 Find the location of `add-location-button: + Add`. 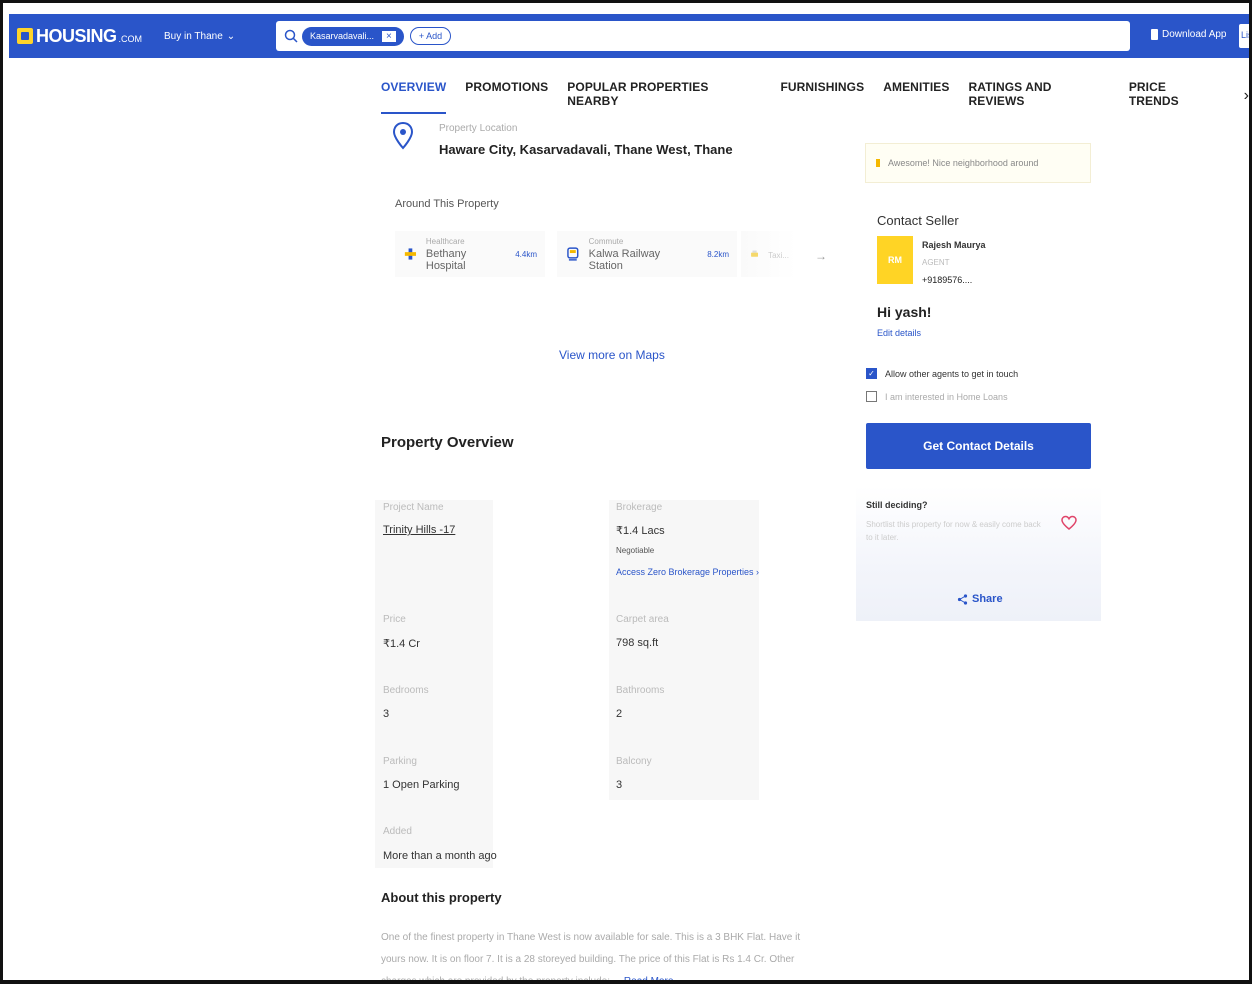

add-location-button: + Add is located at coordinates (430, 36).